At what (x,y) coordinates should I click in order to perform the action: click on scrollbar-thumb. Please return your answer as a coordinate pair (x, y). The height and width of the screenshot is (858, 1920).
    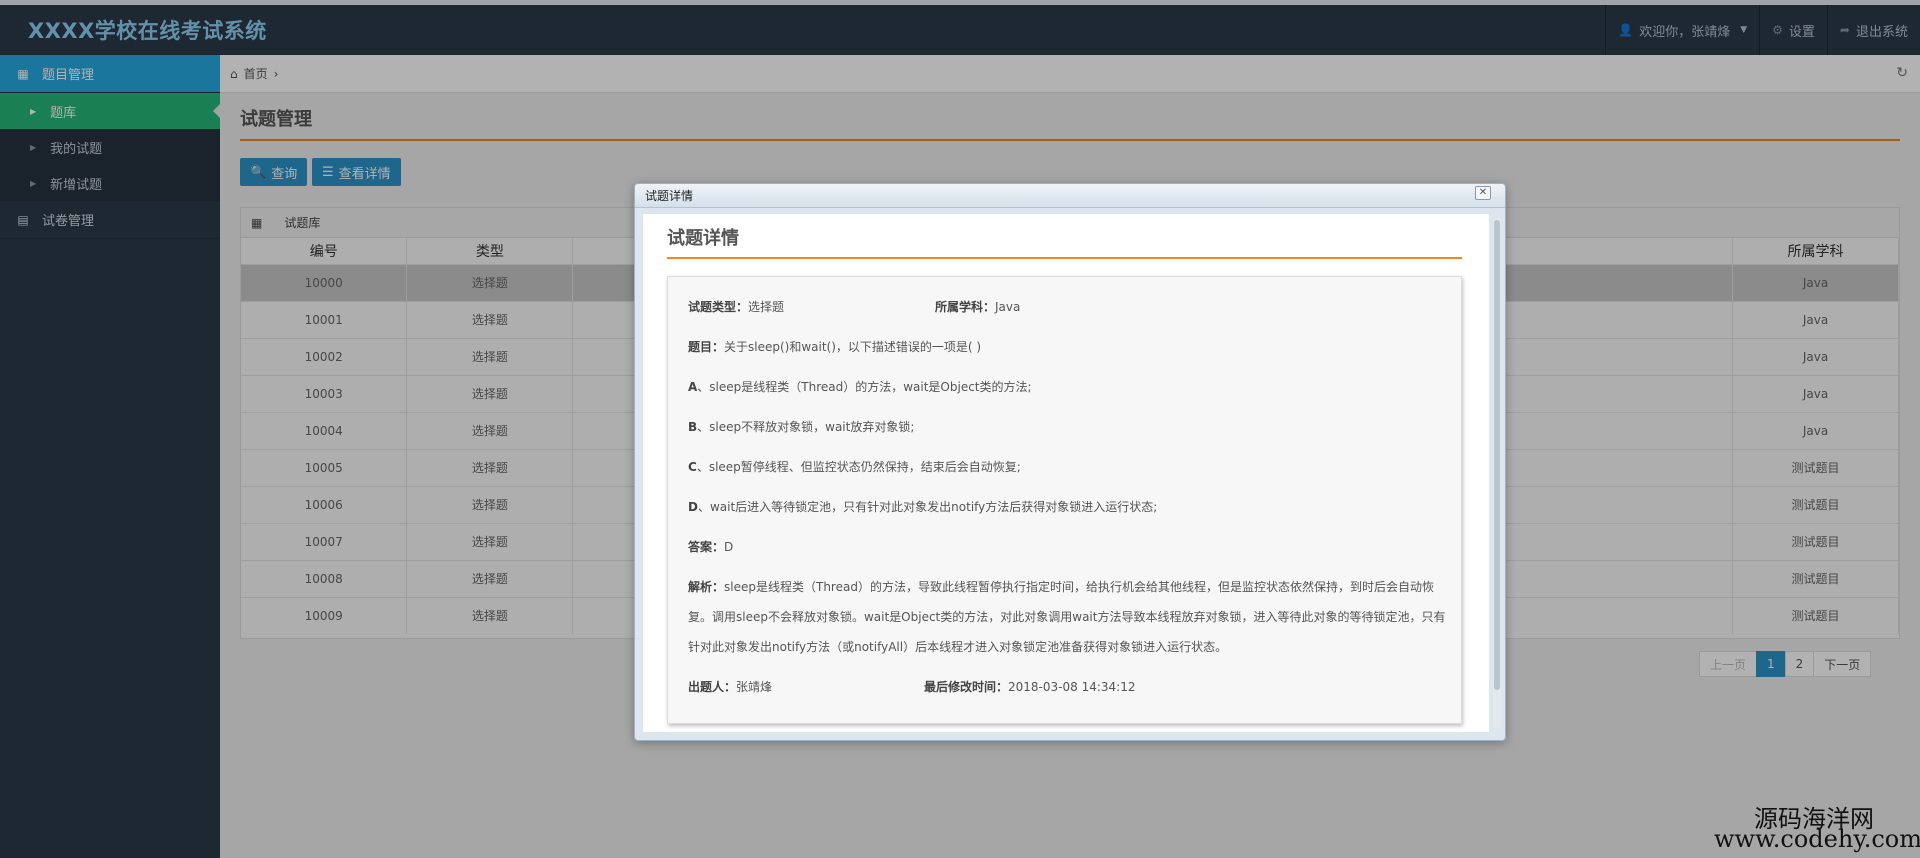
    Looking at the image, I should click on (1497, 455).